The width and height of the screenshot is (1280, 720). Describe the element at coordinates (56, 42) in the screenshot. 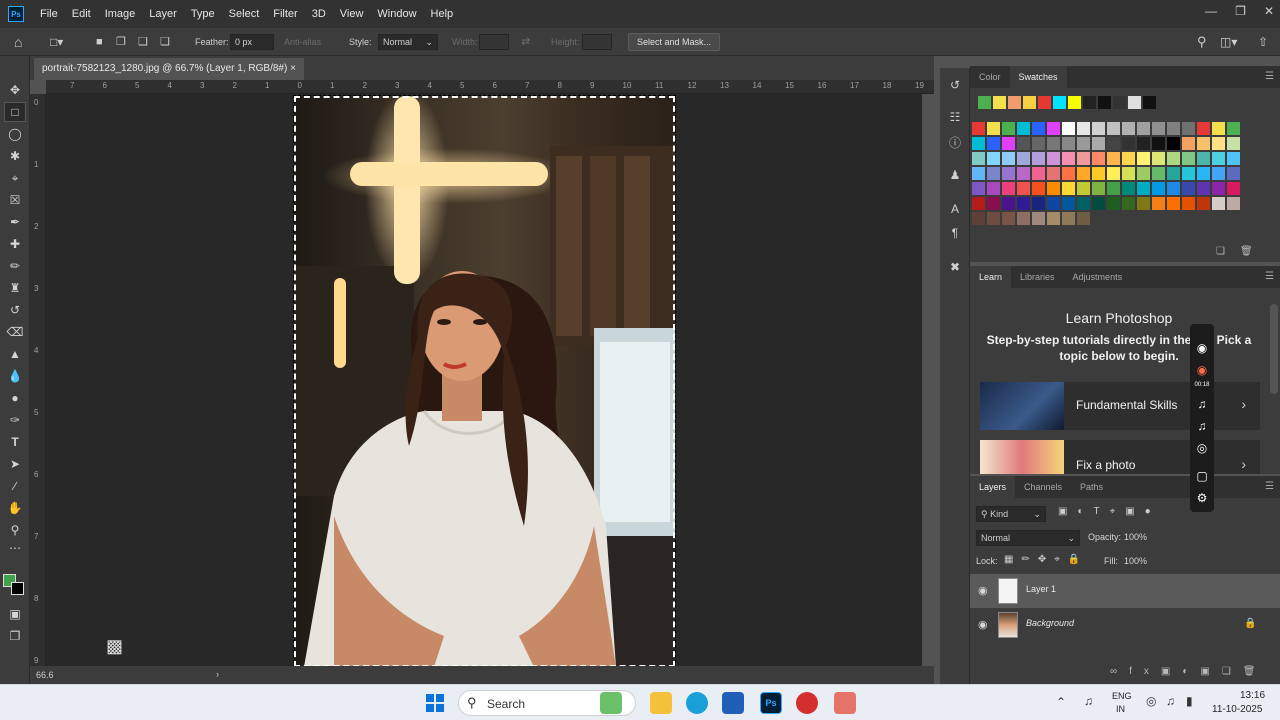

I see `marquee-preset-icon: □▾` at that location.